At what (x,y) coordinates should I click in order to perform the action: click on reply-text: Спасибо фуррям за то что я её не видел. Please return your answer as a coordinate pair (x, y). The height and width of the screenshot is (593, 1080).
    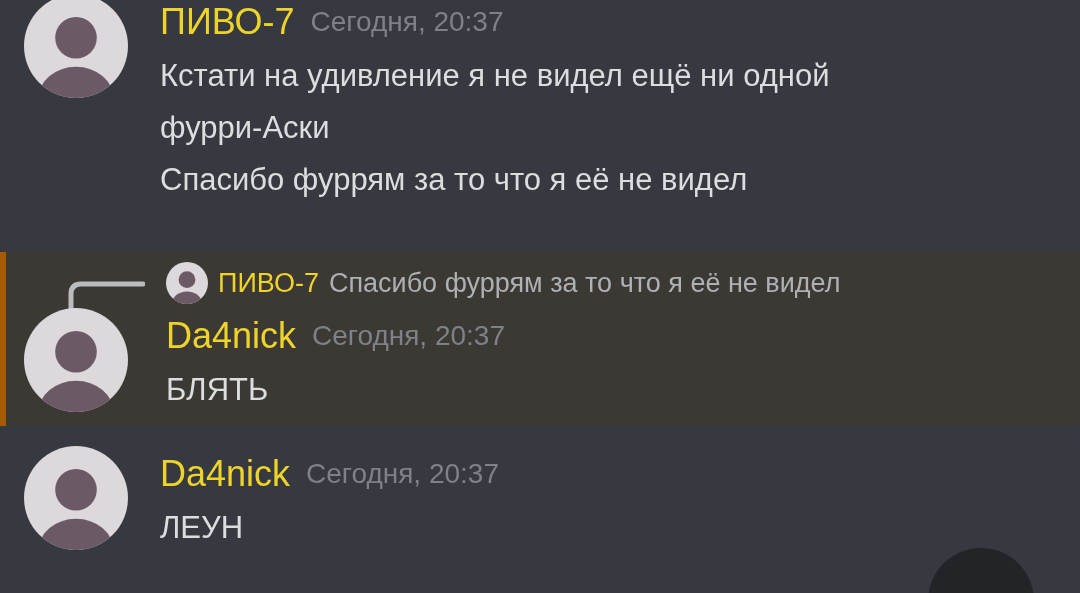
    Looking at the image, I should click on (584, 283).